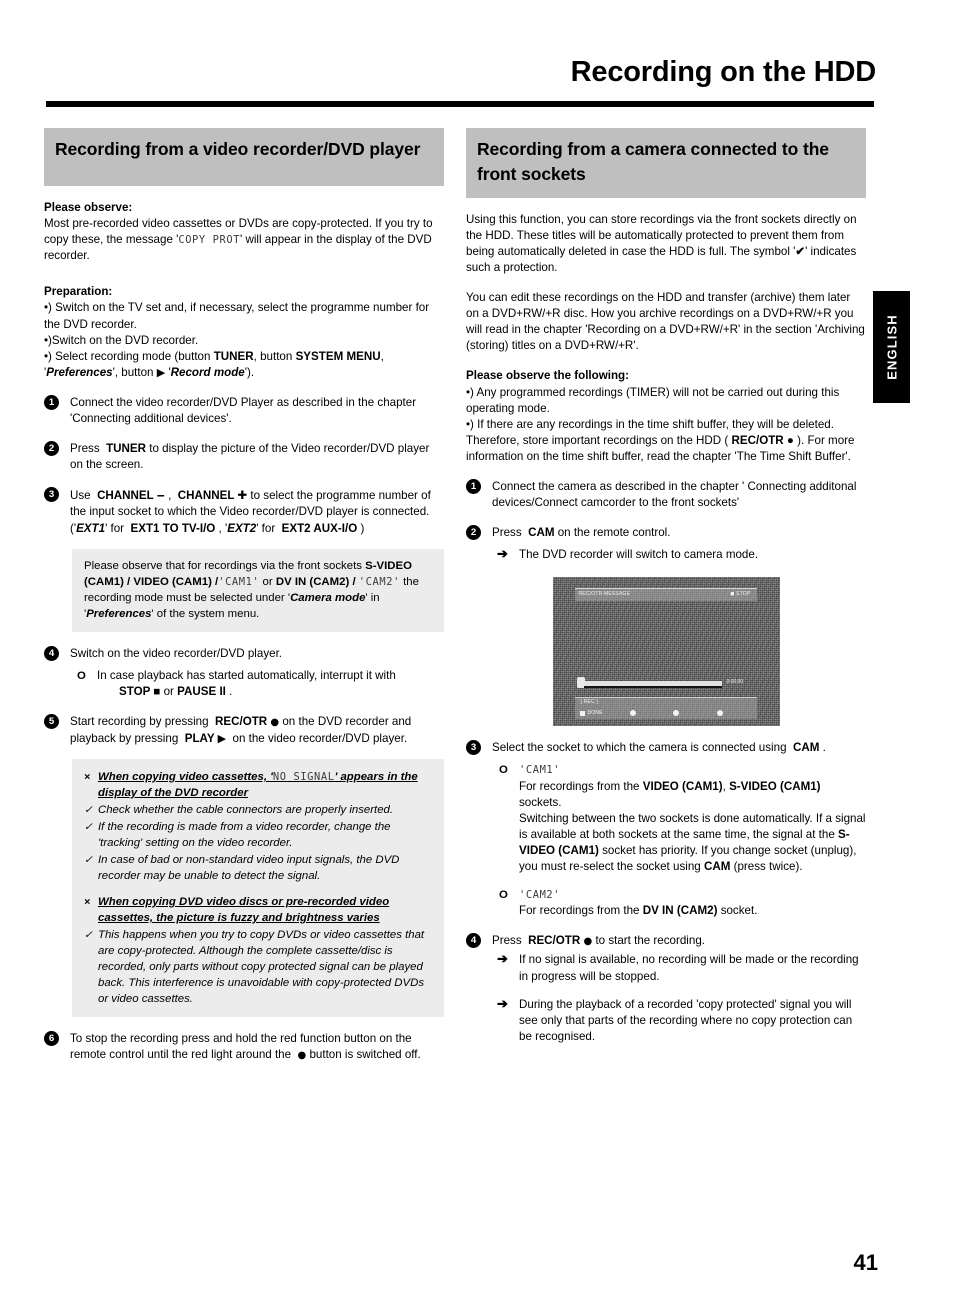 This screenshot has width=954, height=1302. I want to click on note-dvin-cam2: DV IN (CAM2), so click(312, 581).